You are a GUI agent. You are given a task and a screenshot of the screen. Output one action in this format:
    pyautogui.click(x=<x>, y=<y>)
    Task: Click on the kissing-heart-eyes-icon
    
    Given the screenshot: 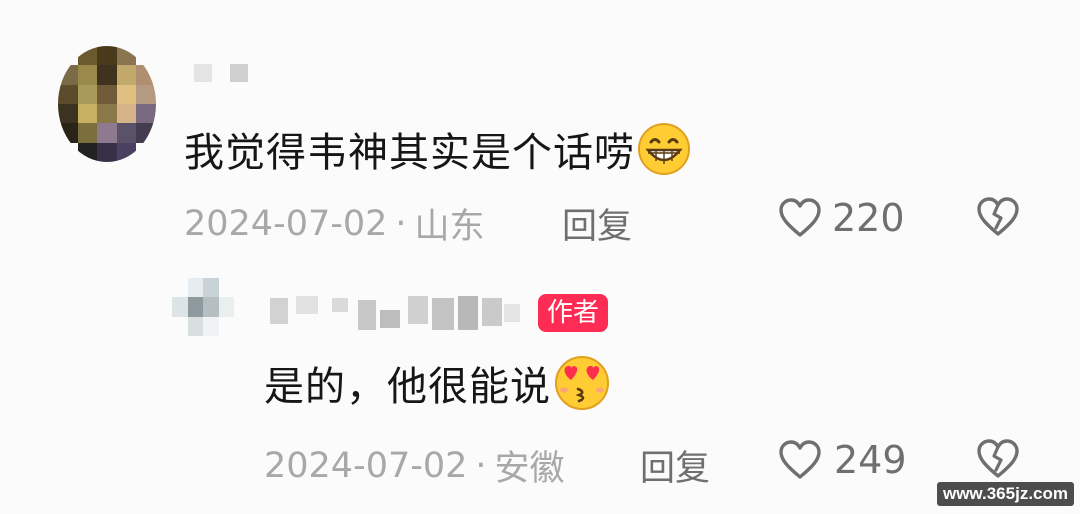 What is the action you would take?
    pyautogui.click(x=582, y=383)
    